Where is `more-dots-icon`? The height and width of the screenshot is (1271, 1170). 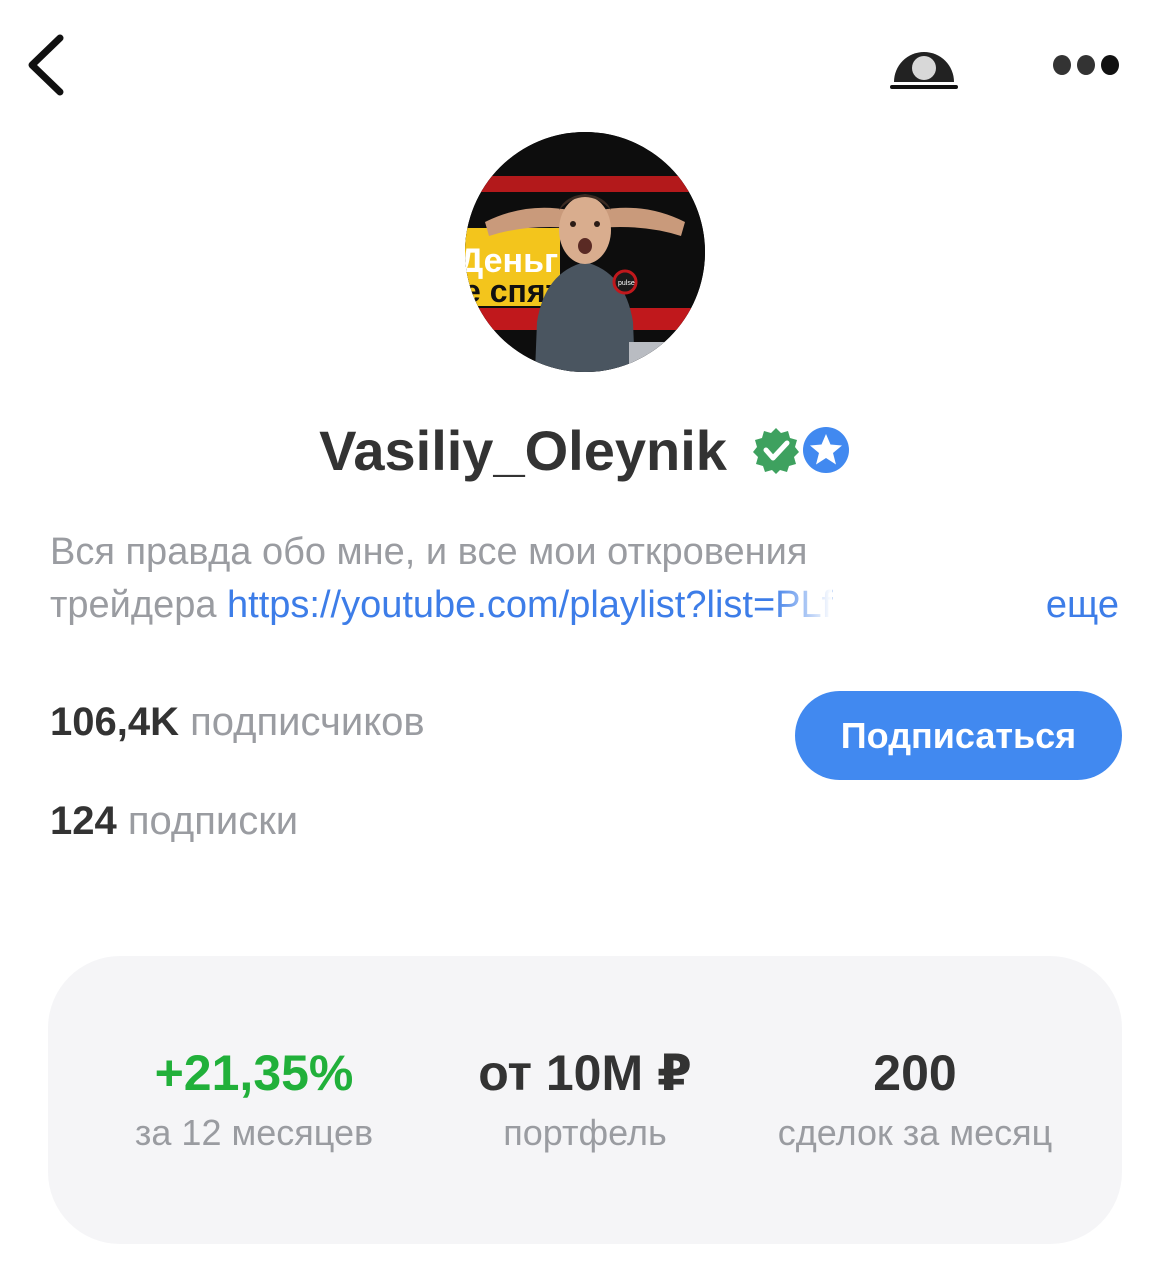 more-dots-icon is located at coordinates (1086, 65).